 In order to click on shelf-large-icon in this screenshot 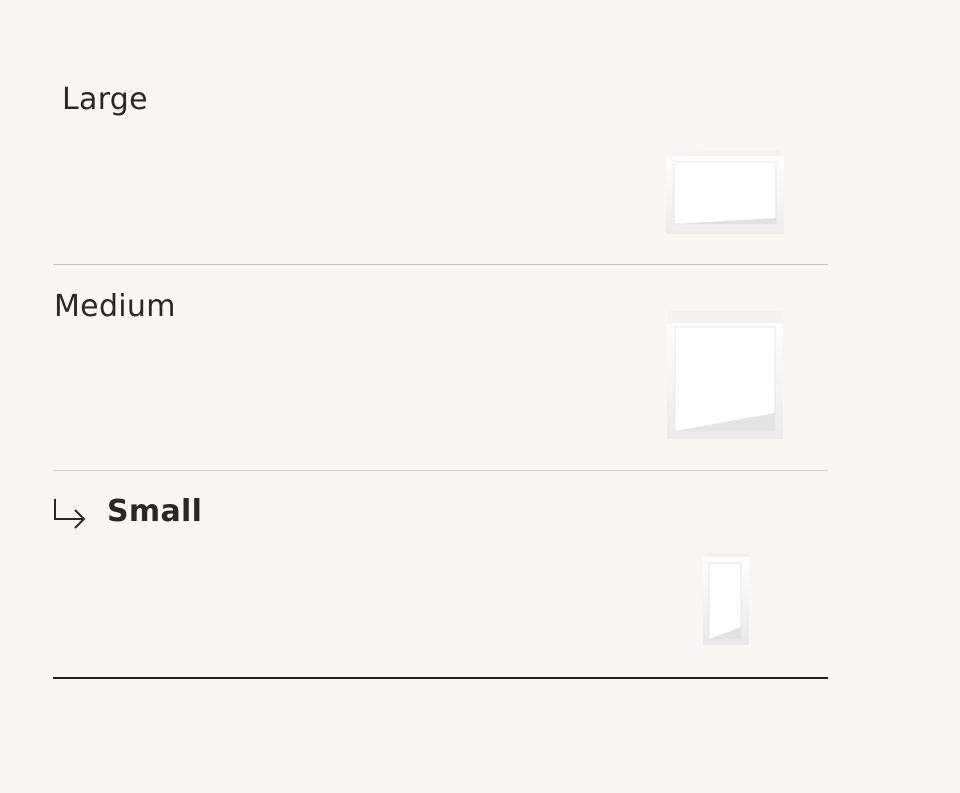, I will do `click(725, 192)`.